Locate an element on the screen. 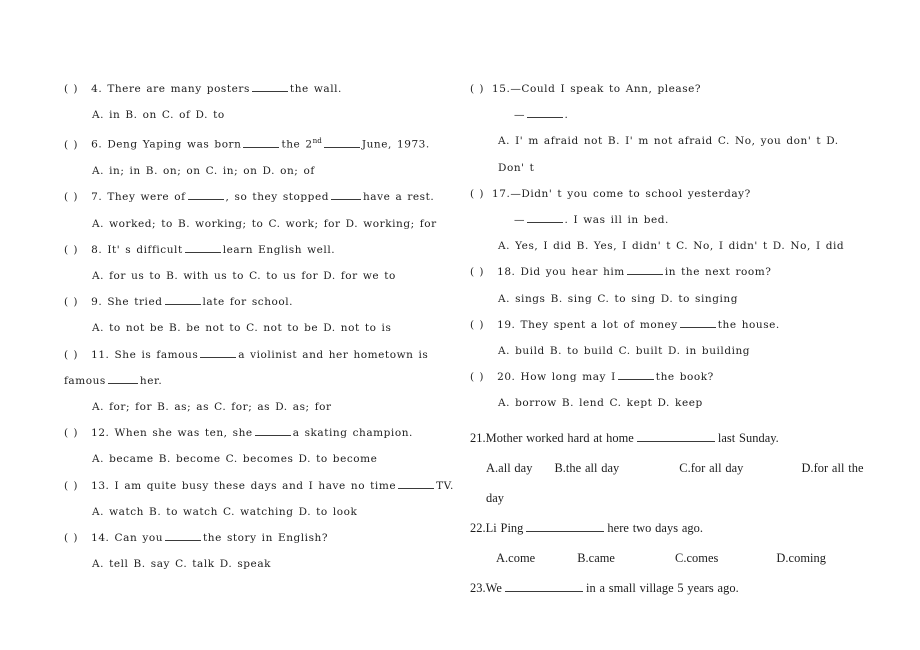 Image resolution: width=920 pixels, height=650 pixels. options-22: A.come B.came C.comes D.coming is located at coordinates (670, 558).